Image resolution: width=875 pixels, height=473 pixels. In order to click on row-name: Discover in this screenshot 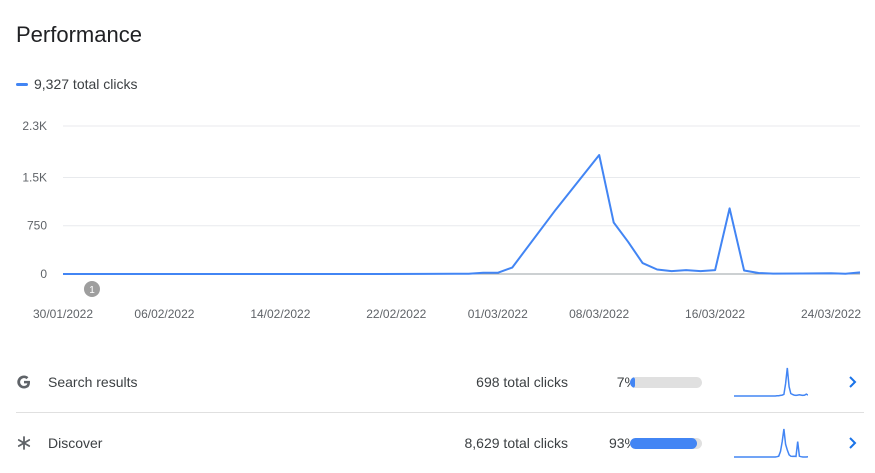, I will do `click(75, 443)`.